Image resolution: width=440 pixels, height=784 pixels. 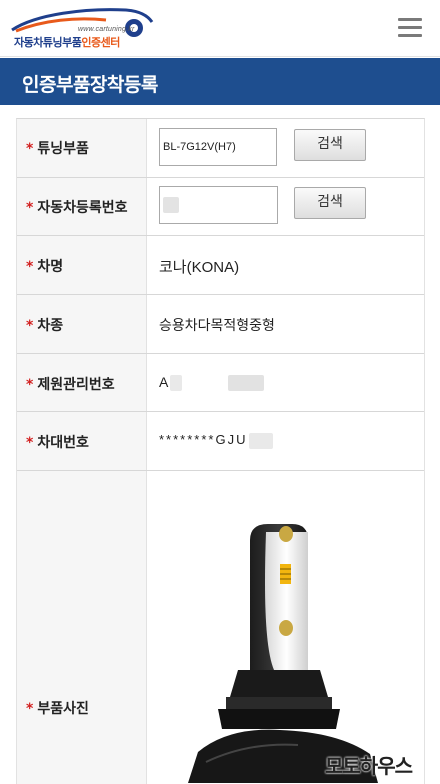 I want to click on logo-name: 자동차튜닝부품인증센터, so click(x=67, y=42).